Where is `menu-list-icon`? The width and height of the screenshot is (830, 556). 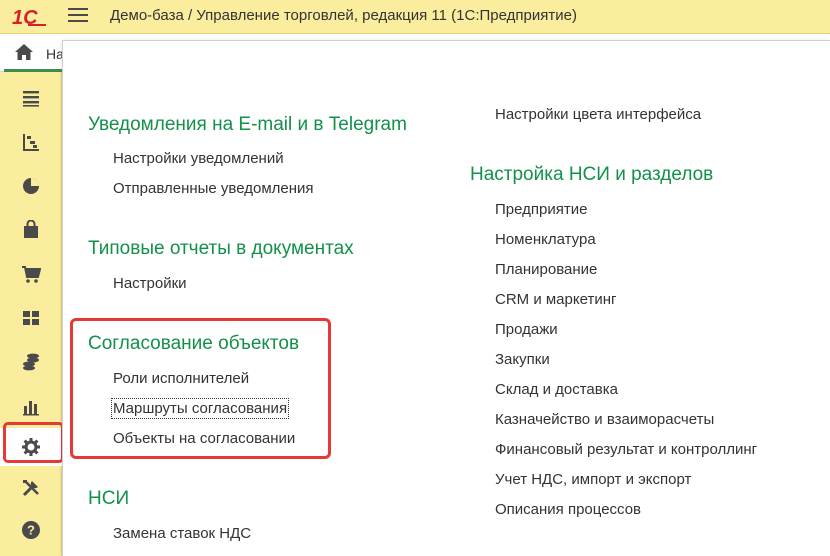
menu-list-icon is located at coordinates (31, 99).